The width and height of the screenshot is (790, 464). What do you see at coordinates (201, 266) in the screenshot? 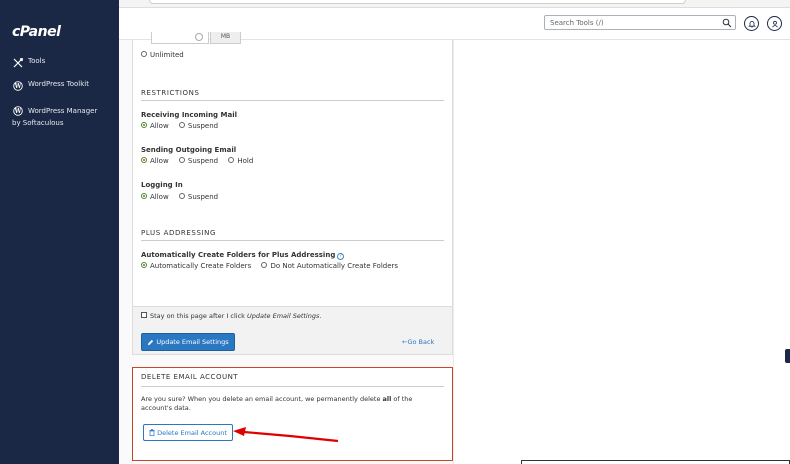
I see `option-label: Automatically Create Folders` at bounding box center [201, 266].